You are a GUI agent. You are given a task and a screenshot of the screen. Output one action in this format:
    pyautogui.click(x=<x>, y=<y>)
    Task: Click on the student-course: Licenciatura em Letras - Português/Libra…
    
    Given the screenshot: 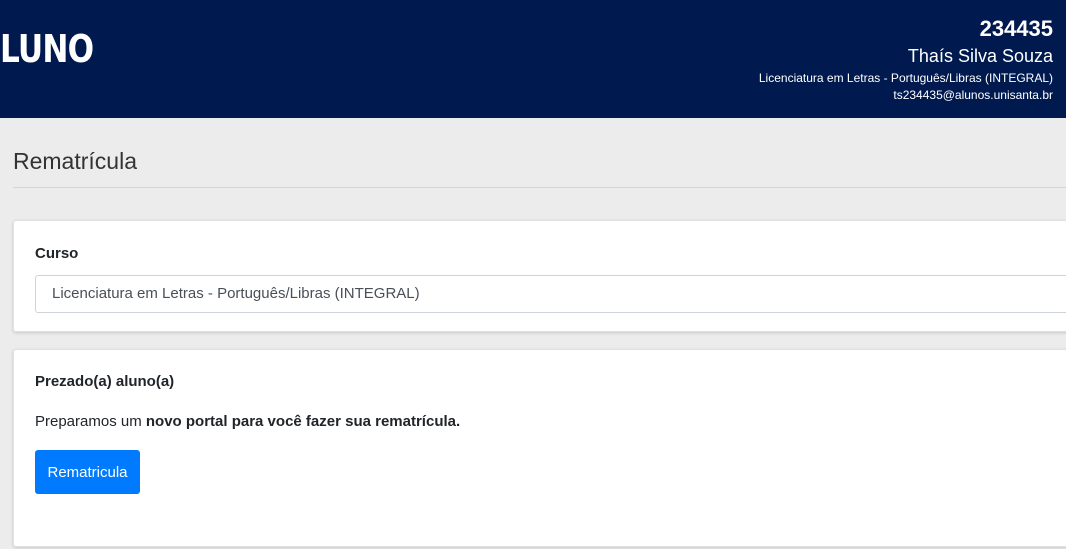 What is the action you would take?
    pyautogui.click(x=905, y=78)
    